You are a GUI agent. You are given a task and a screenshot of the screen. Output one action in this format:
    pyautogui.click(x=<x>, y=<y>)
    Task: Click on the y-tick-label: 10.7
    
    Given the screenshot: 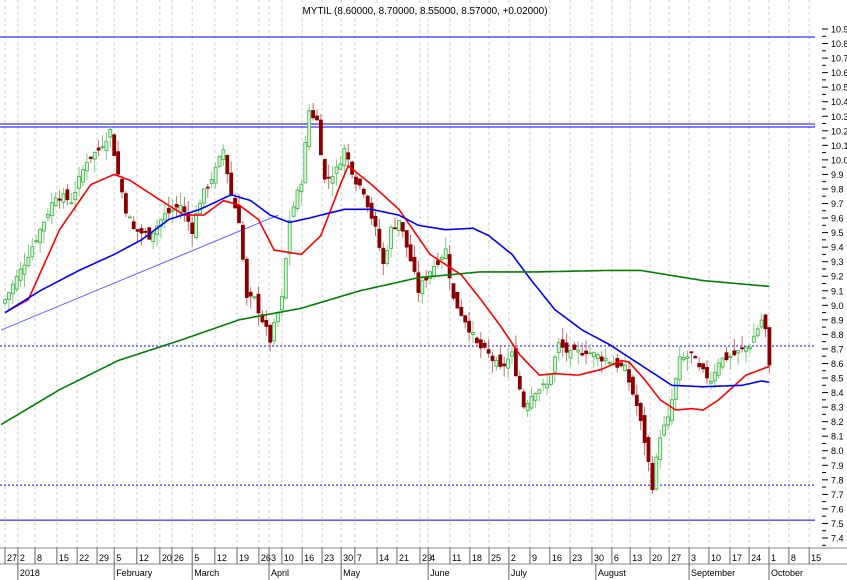 What is the action you would take?
    pyautogui.click(x=839, y=59)
    